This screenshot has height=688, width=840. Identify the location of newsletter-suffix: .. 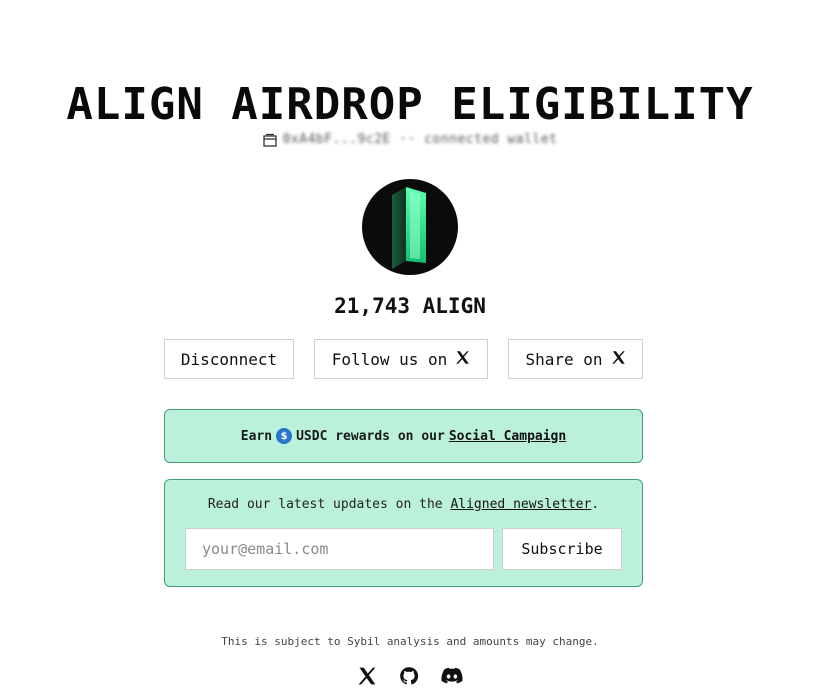
(595, 504).